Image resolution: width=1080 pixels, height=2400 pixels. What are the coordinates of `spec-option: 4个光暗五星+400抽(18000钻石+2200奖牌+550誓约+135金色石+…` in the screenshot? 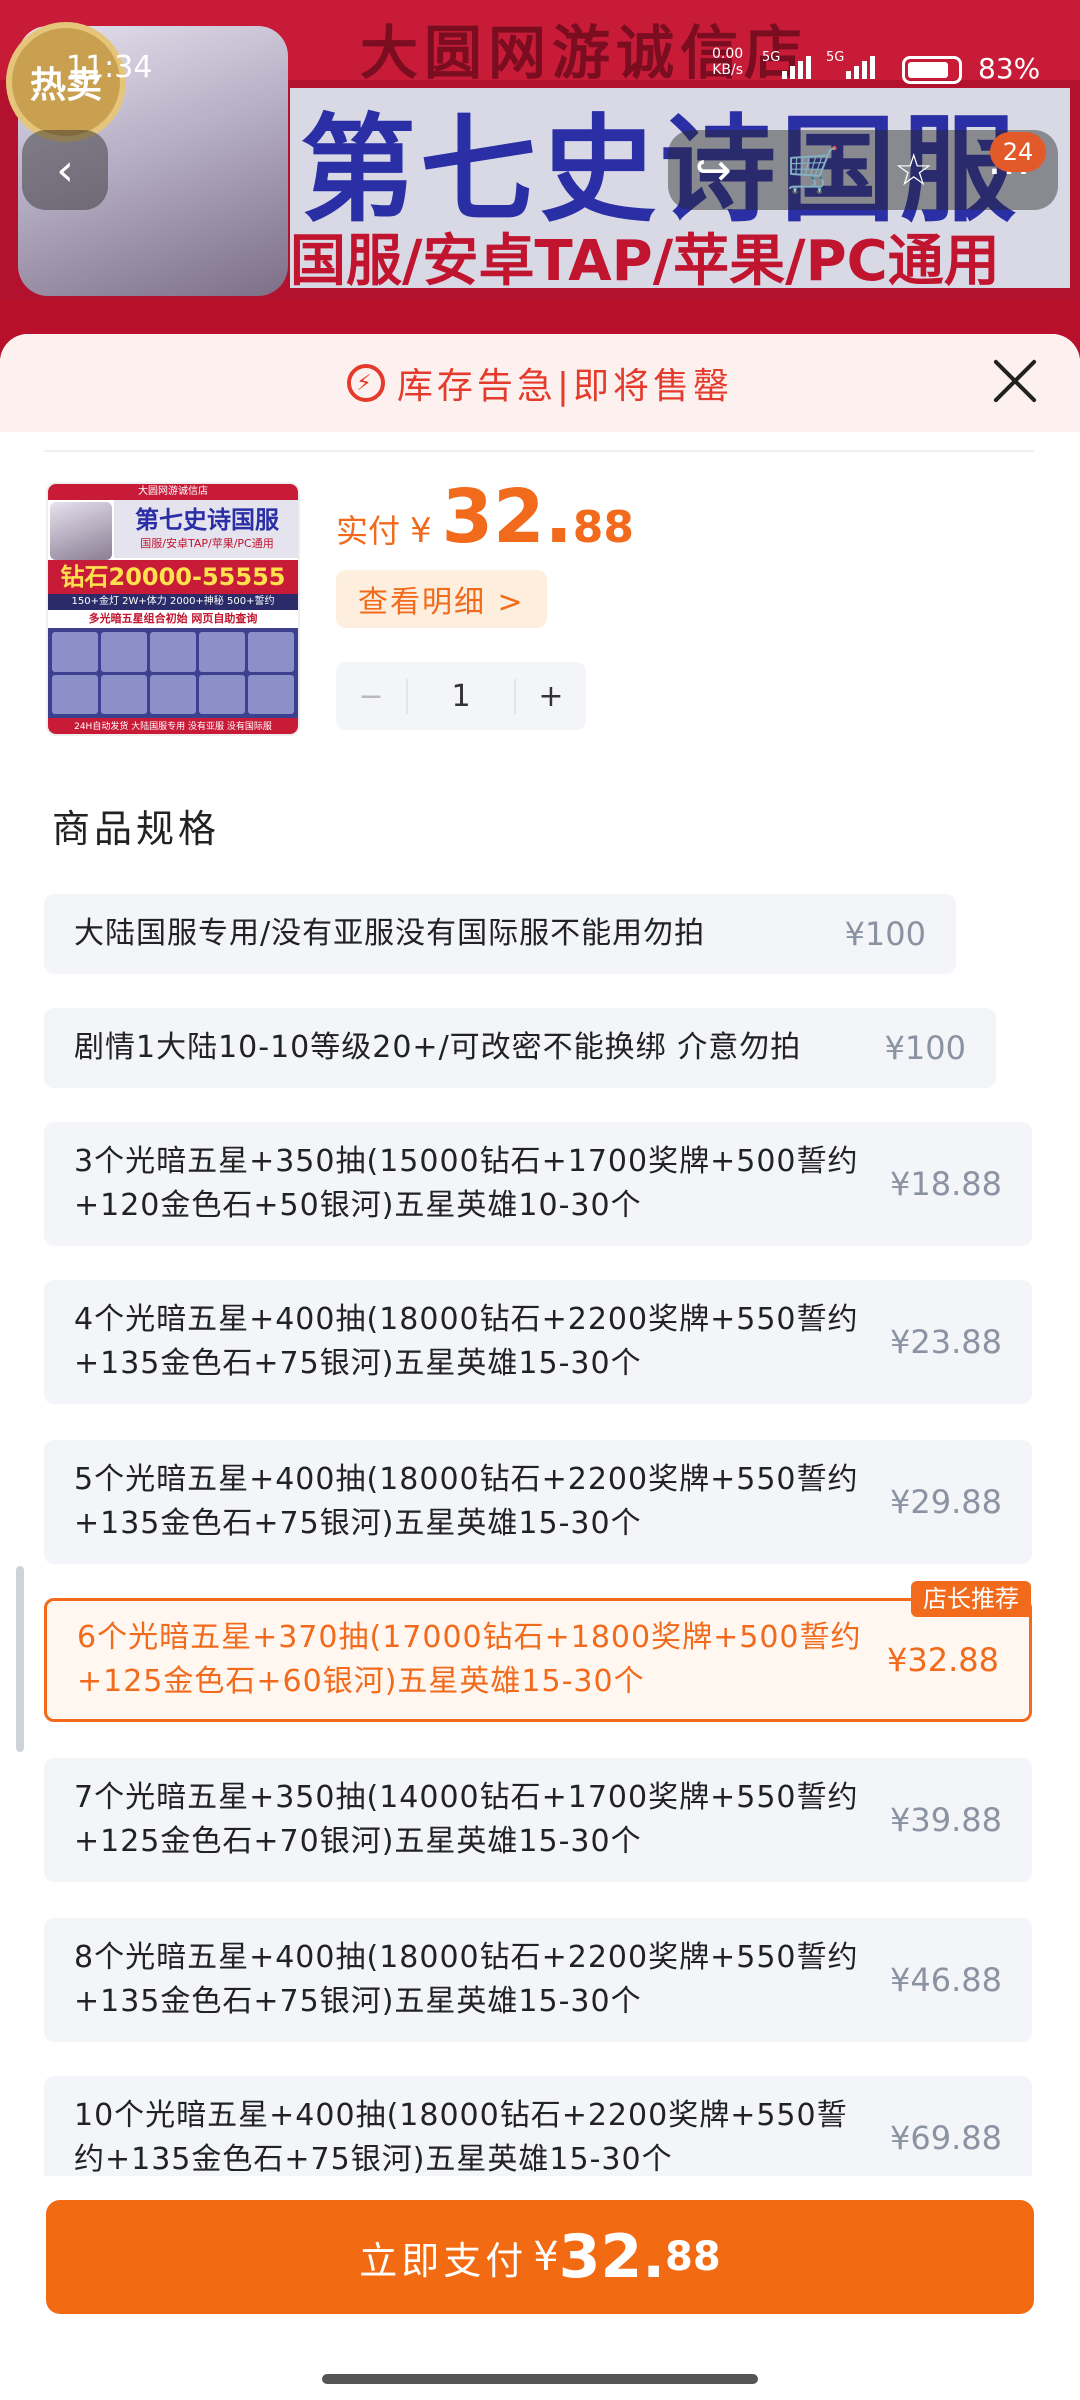 It's located at (538, 1342).